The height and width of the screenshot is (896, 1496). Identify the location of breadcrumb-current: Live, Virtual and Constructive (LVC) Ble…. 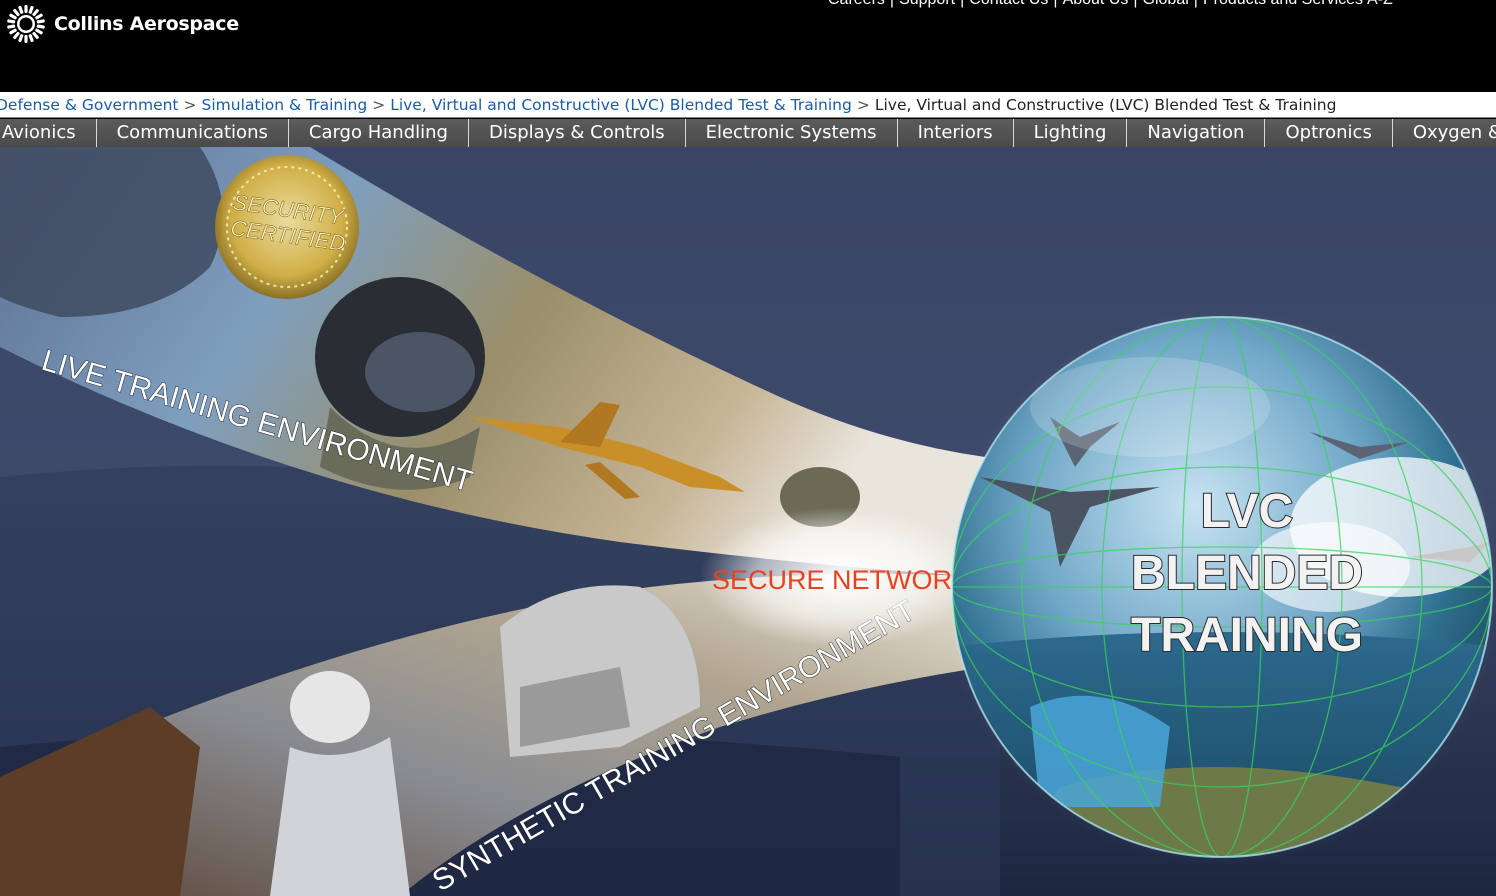
(1105, 105).